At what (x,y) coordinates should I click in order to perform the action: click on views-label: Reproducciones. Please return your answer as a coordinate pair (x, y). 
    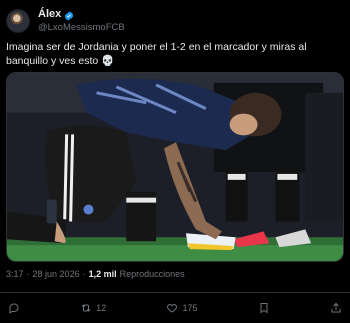
    Looking at the image, I should click on (152, 274).